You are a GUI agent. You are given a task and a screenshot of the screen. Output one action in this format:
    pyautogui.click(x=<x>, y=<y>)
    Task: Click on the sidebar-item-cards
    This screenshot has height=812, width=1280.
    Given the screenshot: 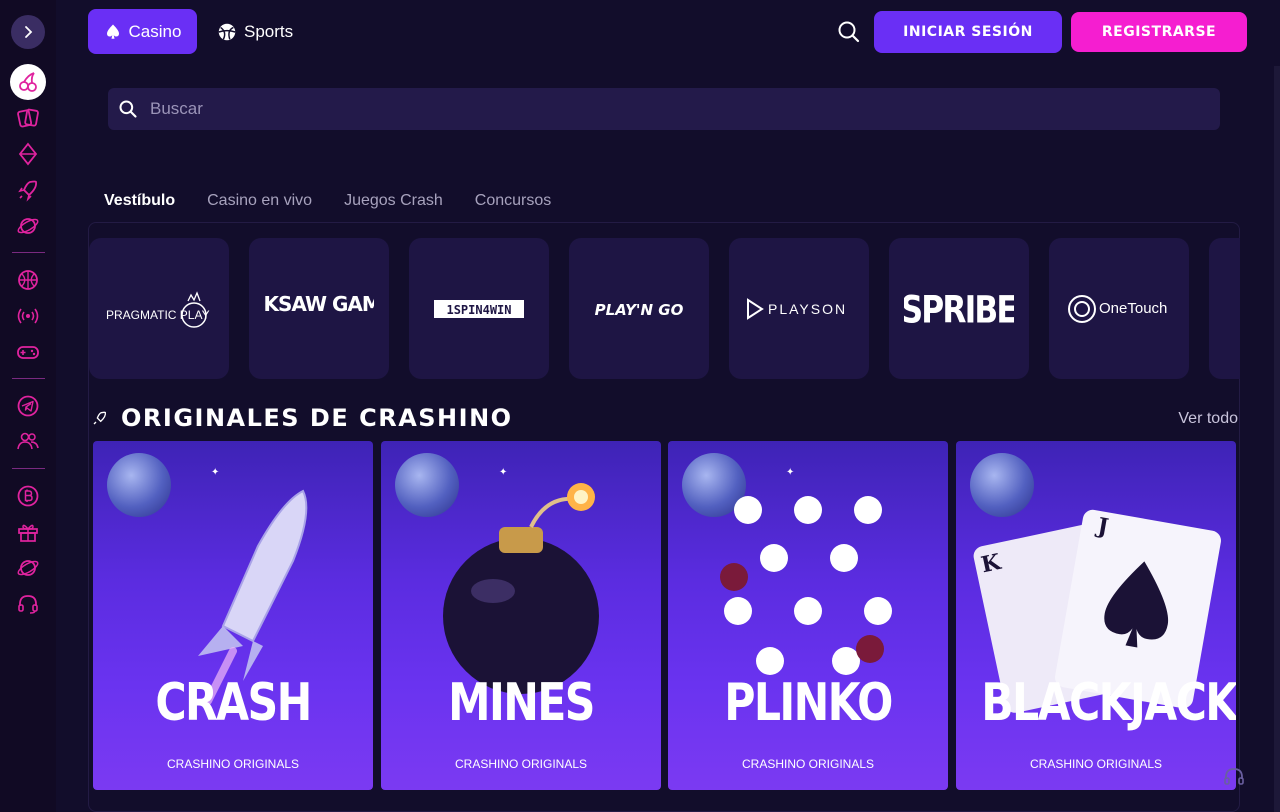 What is the action you would take?
    pyautogui.click(x=28, y=118)
    